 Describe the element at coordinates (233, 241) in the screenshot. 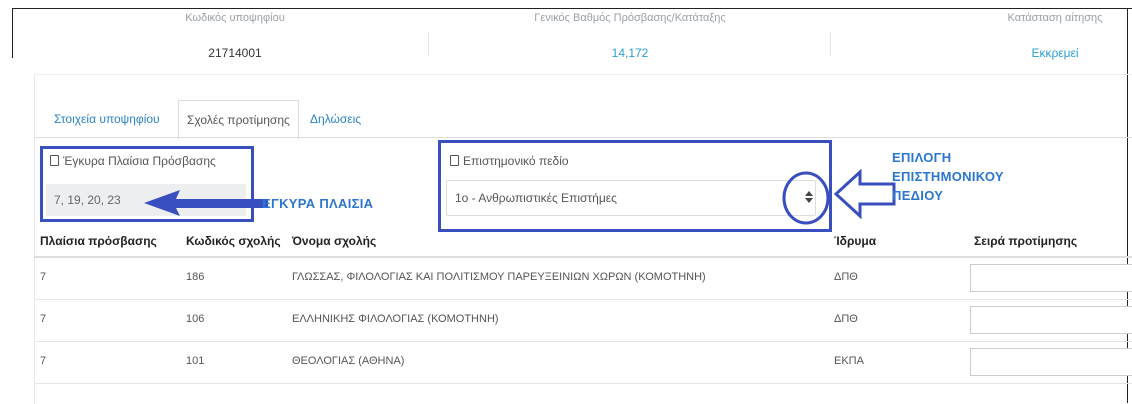

I see `header-school-code: Κωδικός σχολής` at that location.